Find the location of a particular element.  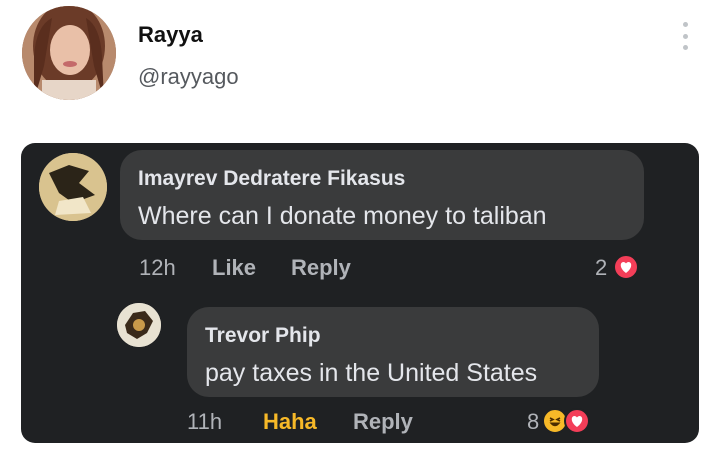

comment-author: Imayrev Dedratere Fikasus is located at coordinates (271, 179).